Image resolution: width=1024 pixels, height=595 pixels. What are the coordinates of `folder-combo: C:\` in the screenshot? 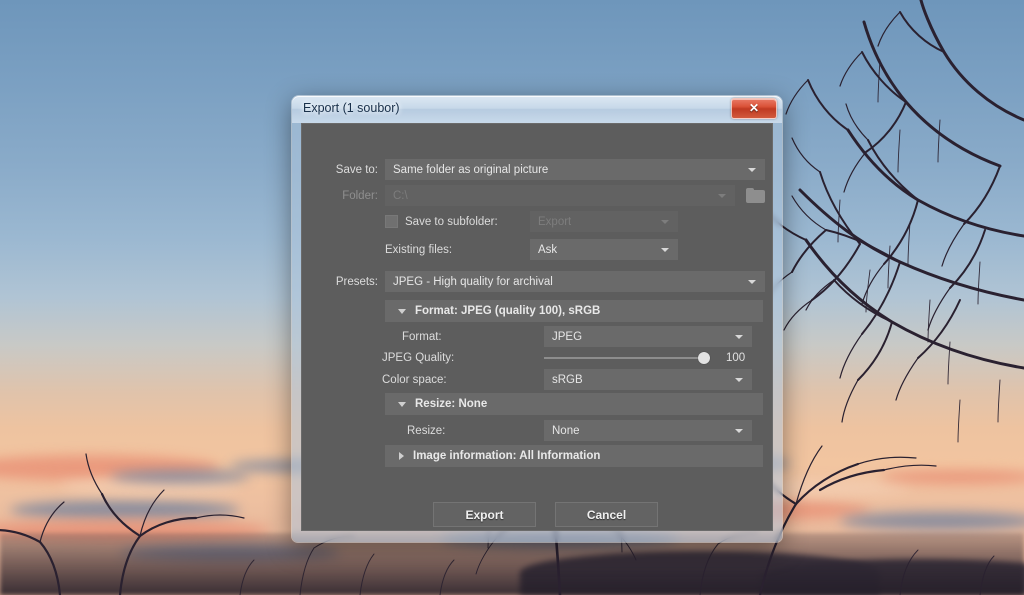 It's located at (560, 195).